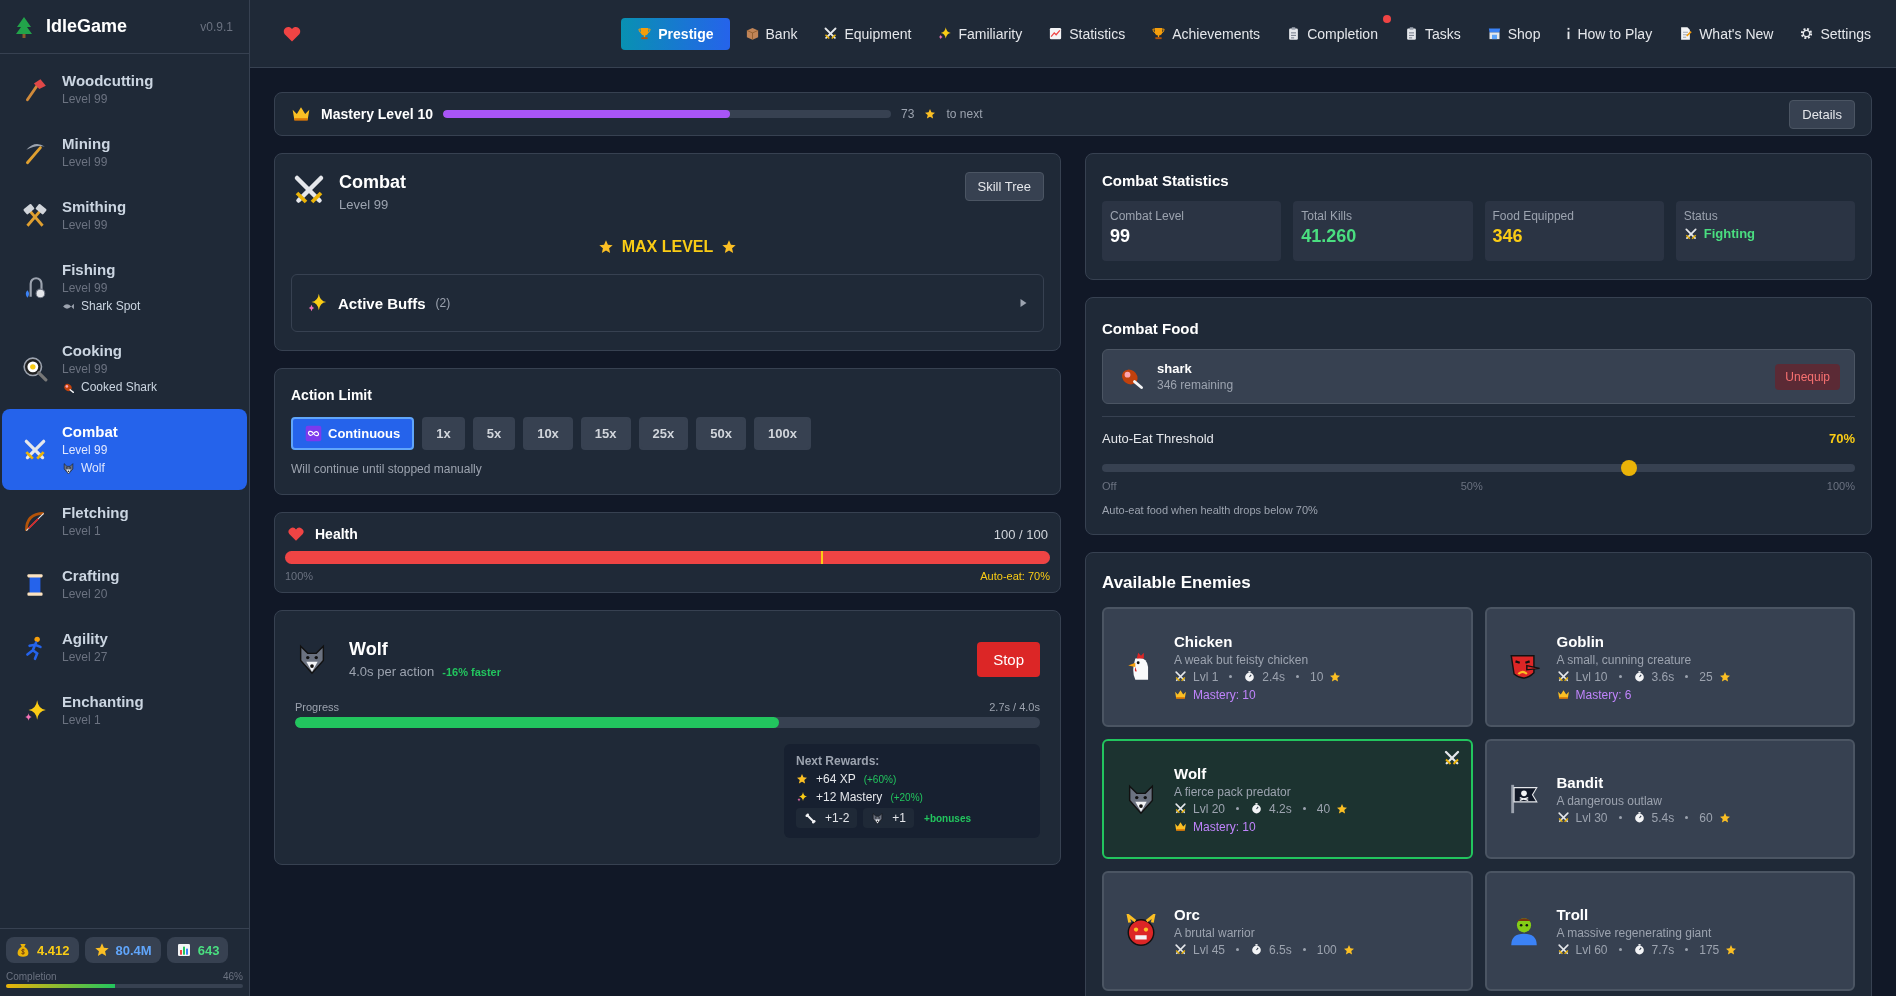 The width and height of the screenshot is (1896, 996). What do you see at coordinates (124, 521) in the screenshot?
I see `sidebar-item: Fletching Level 1` at bounding box center [124, 521].